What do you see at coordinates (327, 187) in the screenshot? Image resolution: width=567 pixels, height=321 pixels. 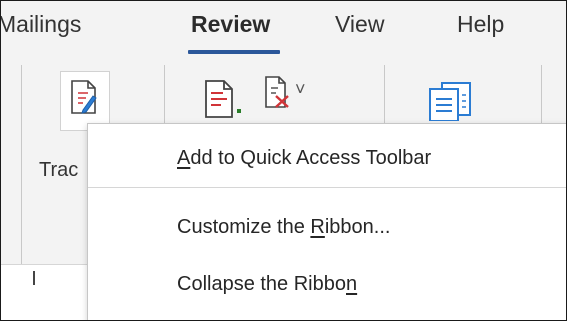 I see `menu-separator` at bounding box center [327, 187].